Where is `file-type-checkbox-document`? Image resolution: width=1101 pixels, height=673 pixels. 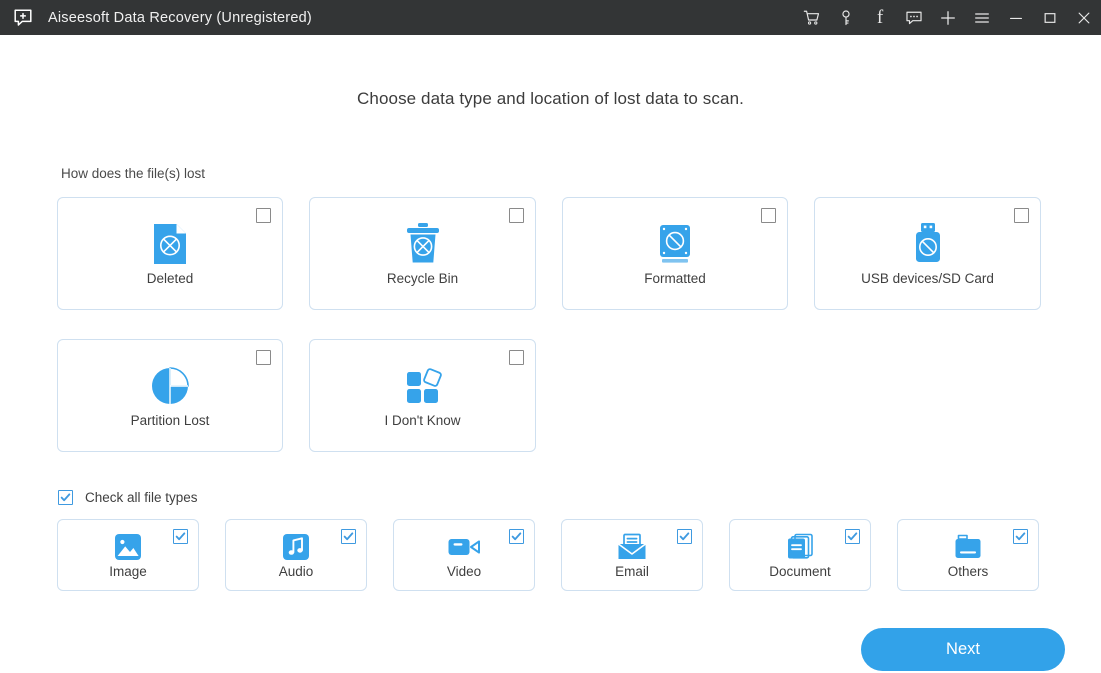
file-type-checkbox-document is located at coordinates (852, 536).